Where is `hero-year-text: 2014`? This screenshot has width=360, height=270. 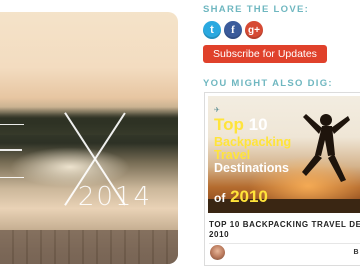 hero-year-text: 2014 is located at coordinates (114, 197).